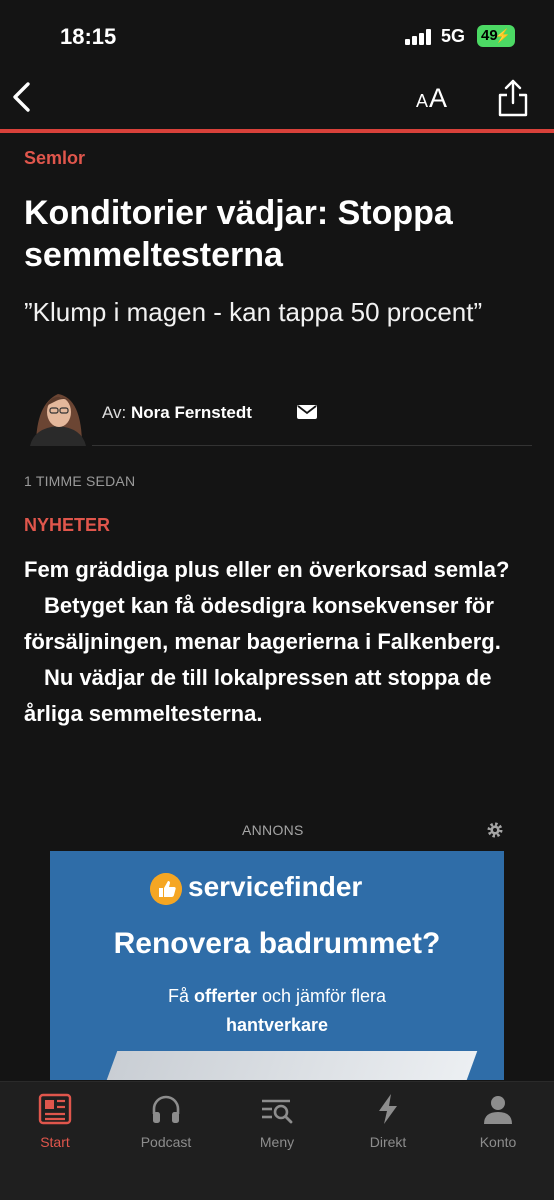 The image size is (554, 1200). I want to click on gear-icon, so click(495, 830).